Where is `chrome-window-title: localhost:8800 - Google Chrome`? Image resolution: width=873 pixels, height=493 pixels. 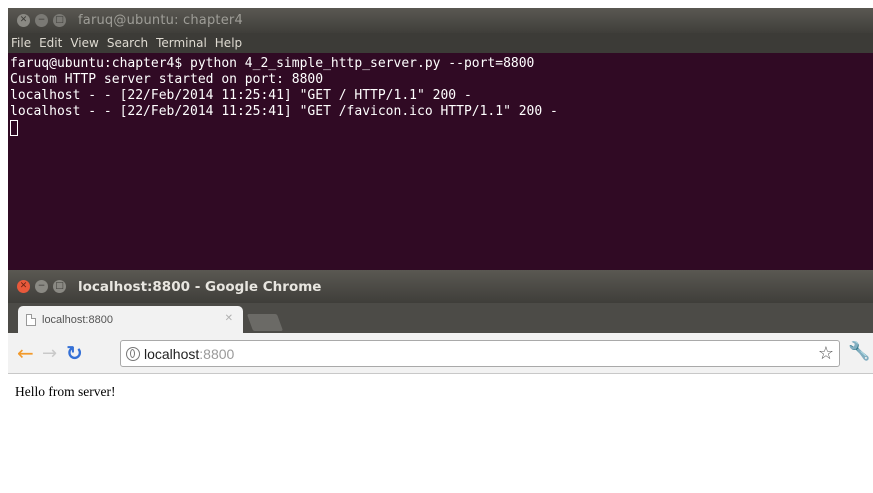
chrome-window-title: localhost:8800 - Google Chrome is located at coordinates (200, 286).